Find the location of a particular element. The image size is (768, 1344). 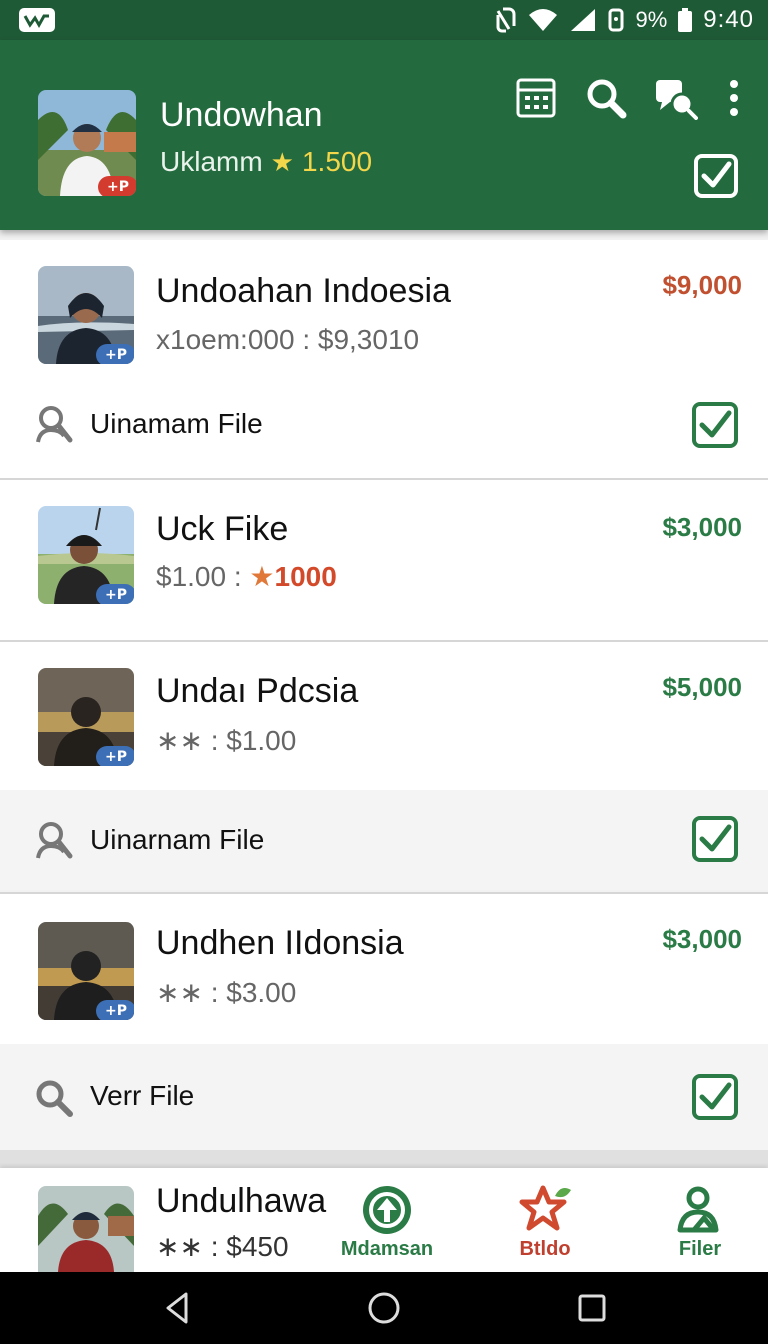

file-label: Uinamam File is located at coordinates (176, 423).